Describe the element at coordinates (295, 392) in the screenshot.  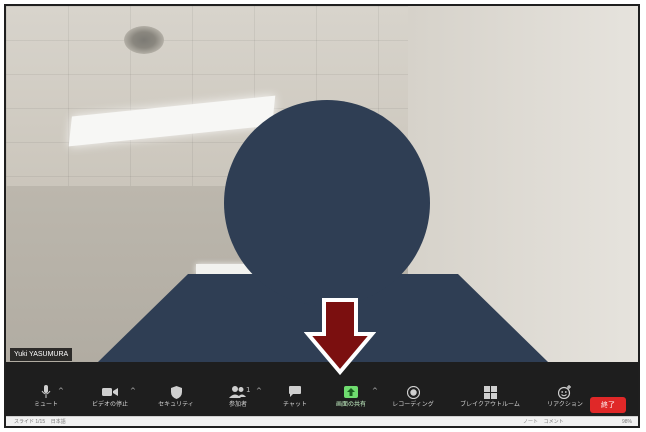
I see `chat-bubble-icon` at that location.